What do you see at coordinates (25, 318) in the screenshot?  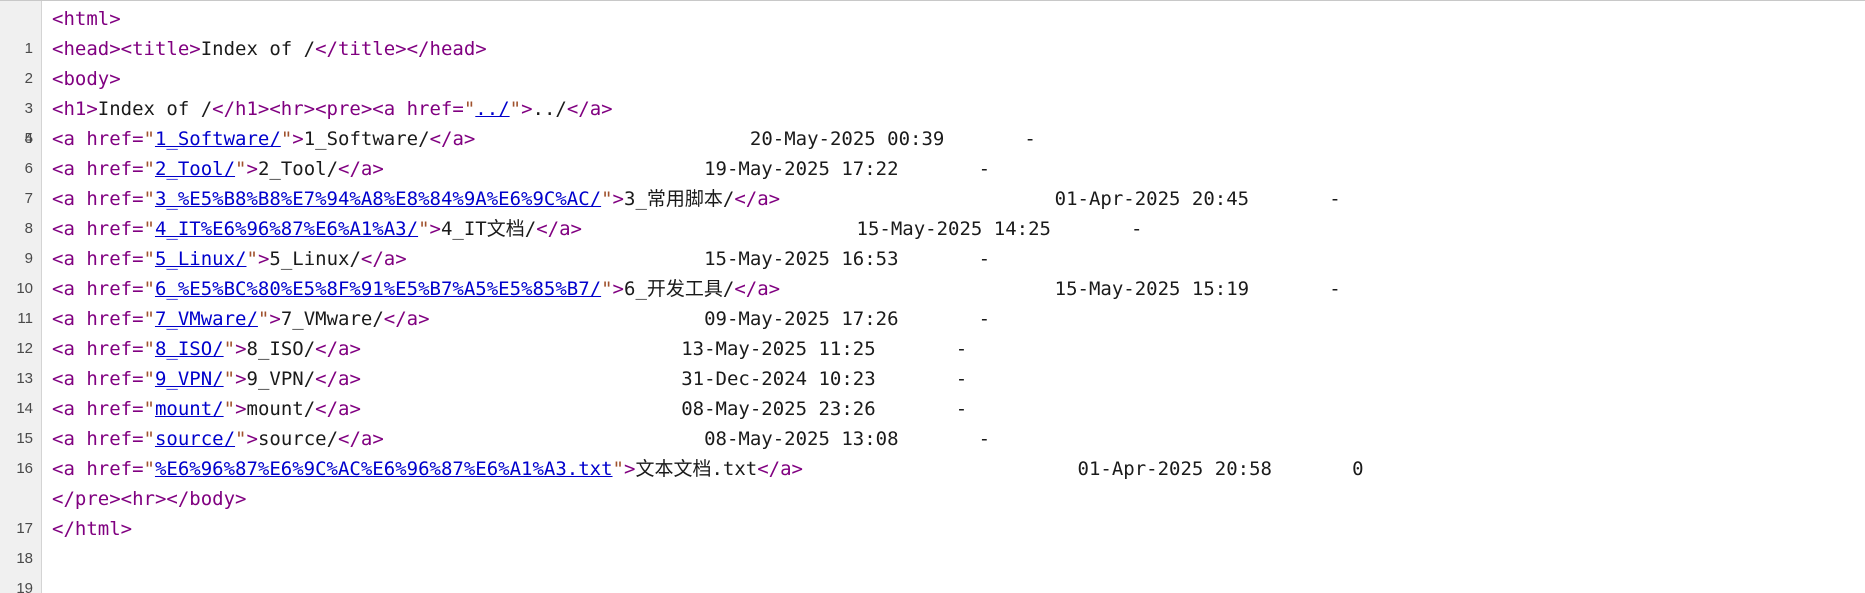 I see `line-number: 11` at bounding box center [25, 318].